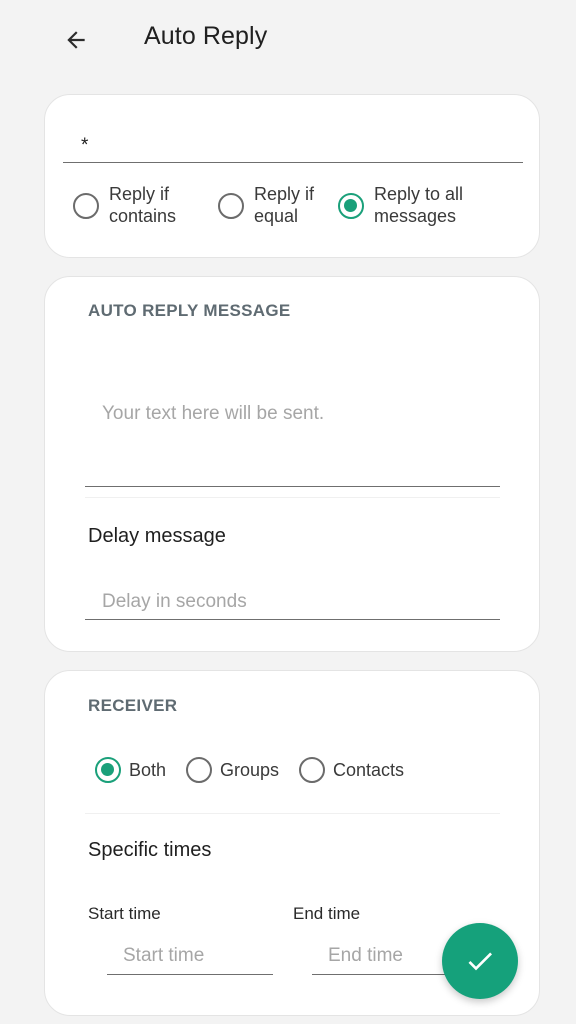 The height and width of the screenshot is (1024, 576). I want to click on section-title-receiver: RECEIVER, so click(133, 705).